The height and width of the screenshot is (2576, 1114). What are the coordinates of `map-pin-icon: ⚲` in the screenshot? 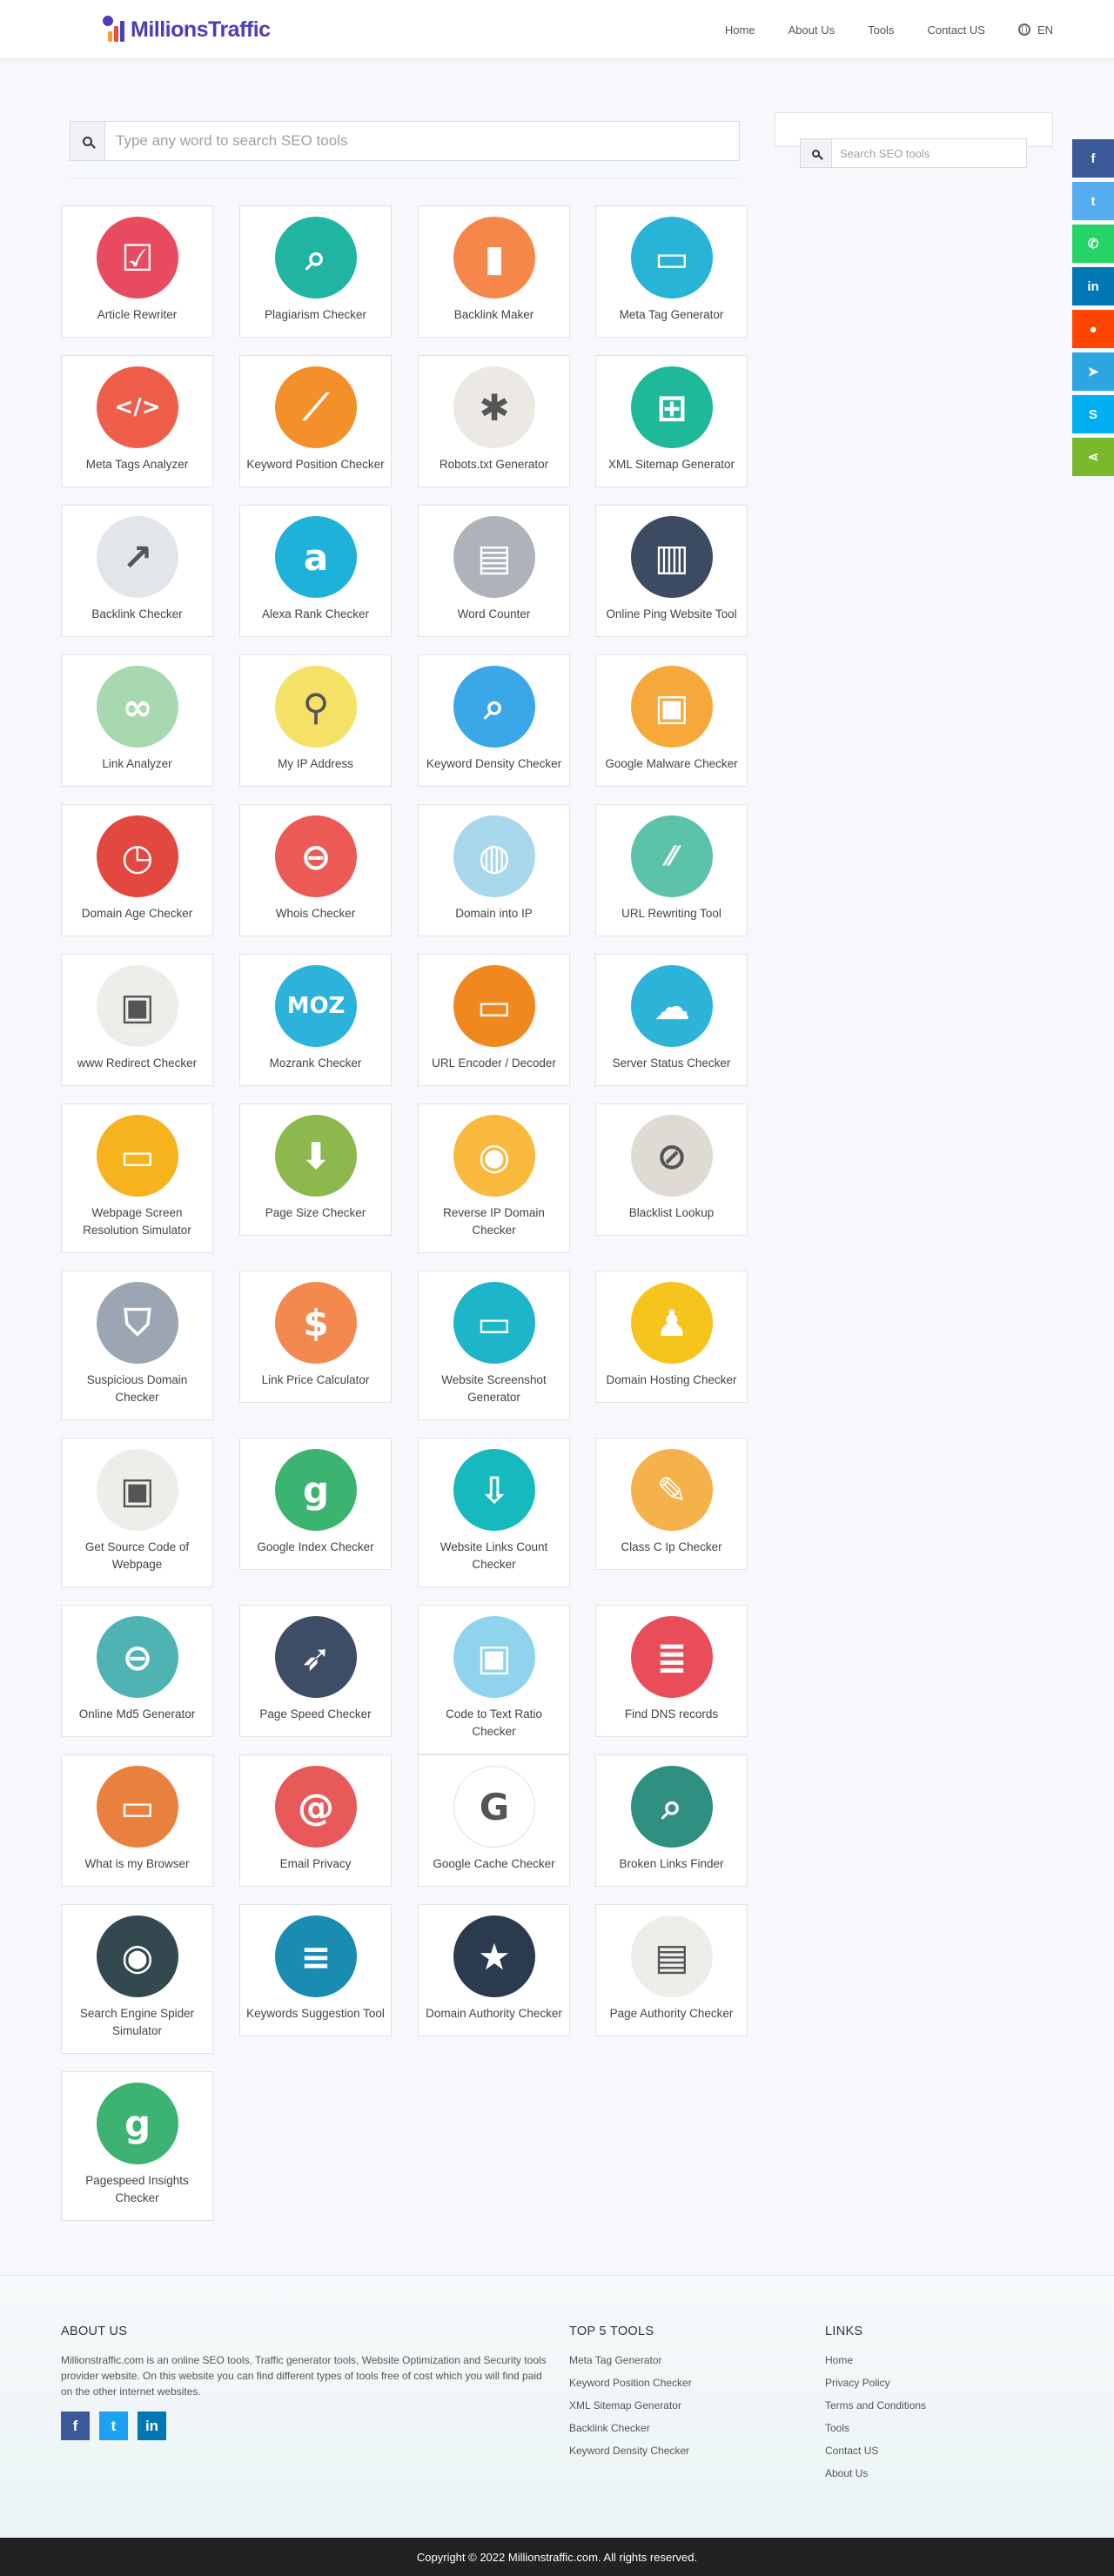 It's located at (316, 707).